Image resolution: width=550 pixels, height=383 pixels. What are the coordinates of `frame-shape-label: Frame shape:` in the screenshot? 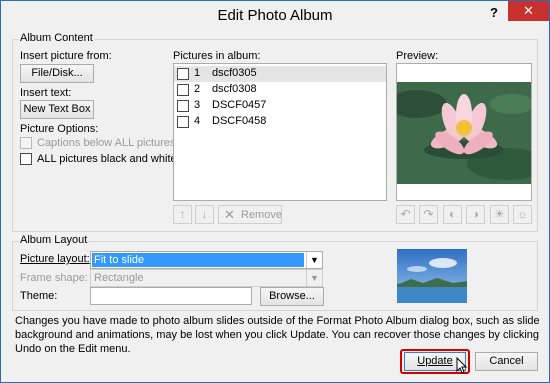 It's located at (54, 278).